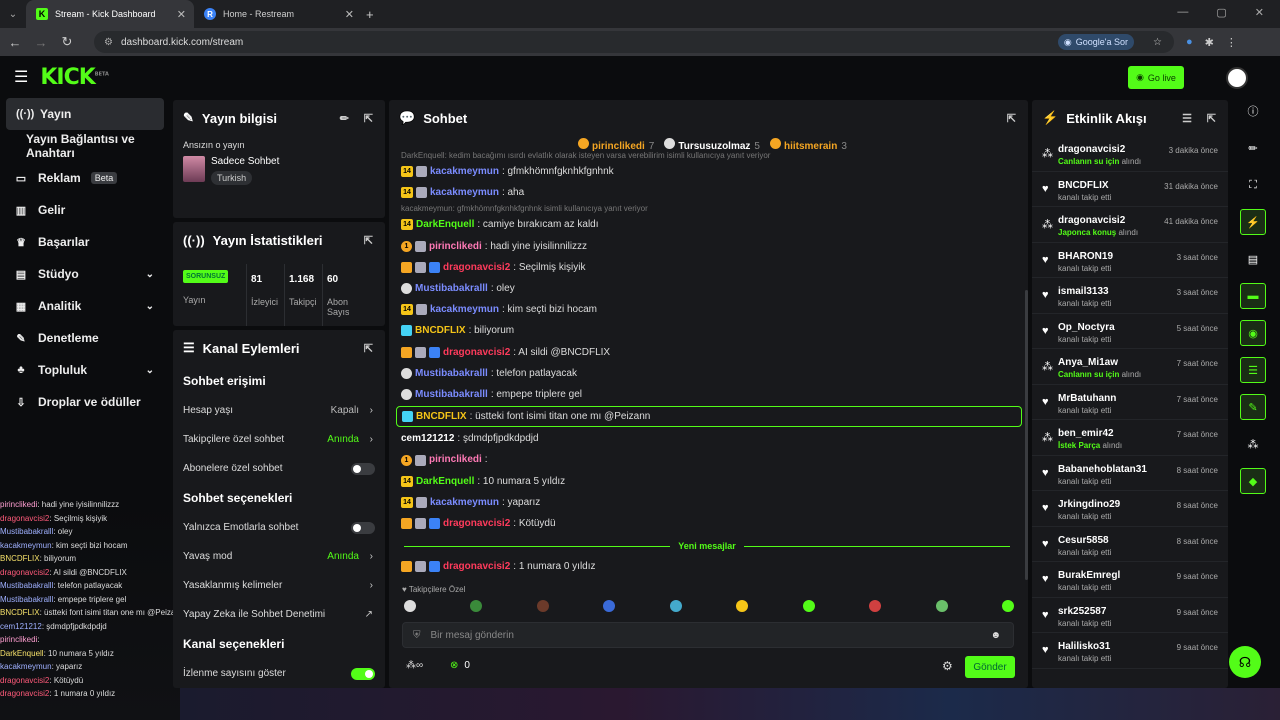 Image resolution: width=1280 pixels, height=720 pixels. Describe the element at coordinates (709, 246) in the screenshot. I see `chat-message: 1 pirinclikedi: hadi yine iyisilinnilizzz` at that location.